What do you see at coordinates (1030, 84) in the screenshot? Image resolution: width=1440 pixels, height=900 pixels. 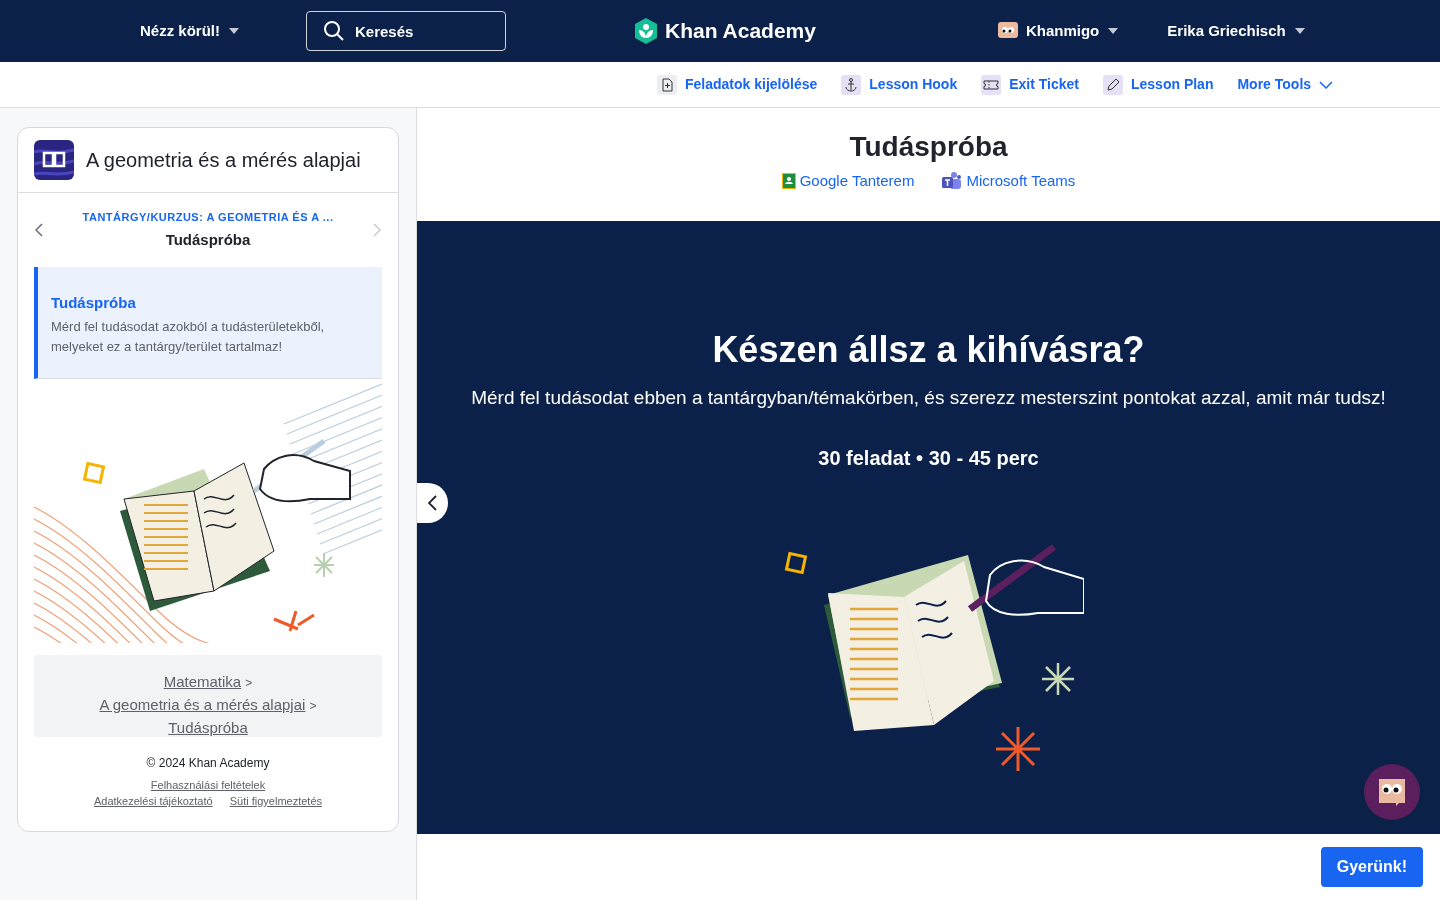 I see `toolbar-link: Exit Ticket` at bounding box center [1030, 84].